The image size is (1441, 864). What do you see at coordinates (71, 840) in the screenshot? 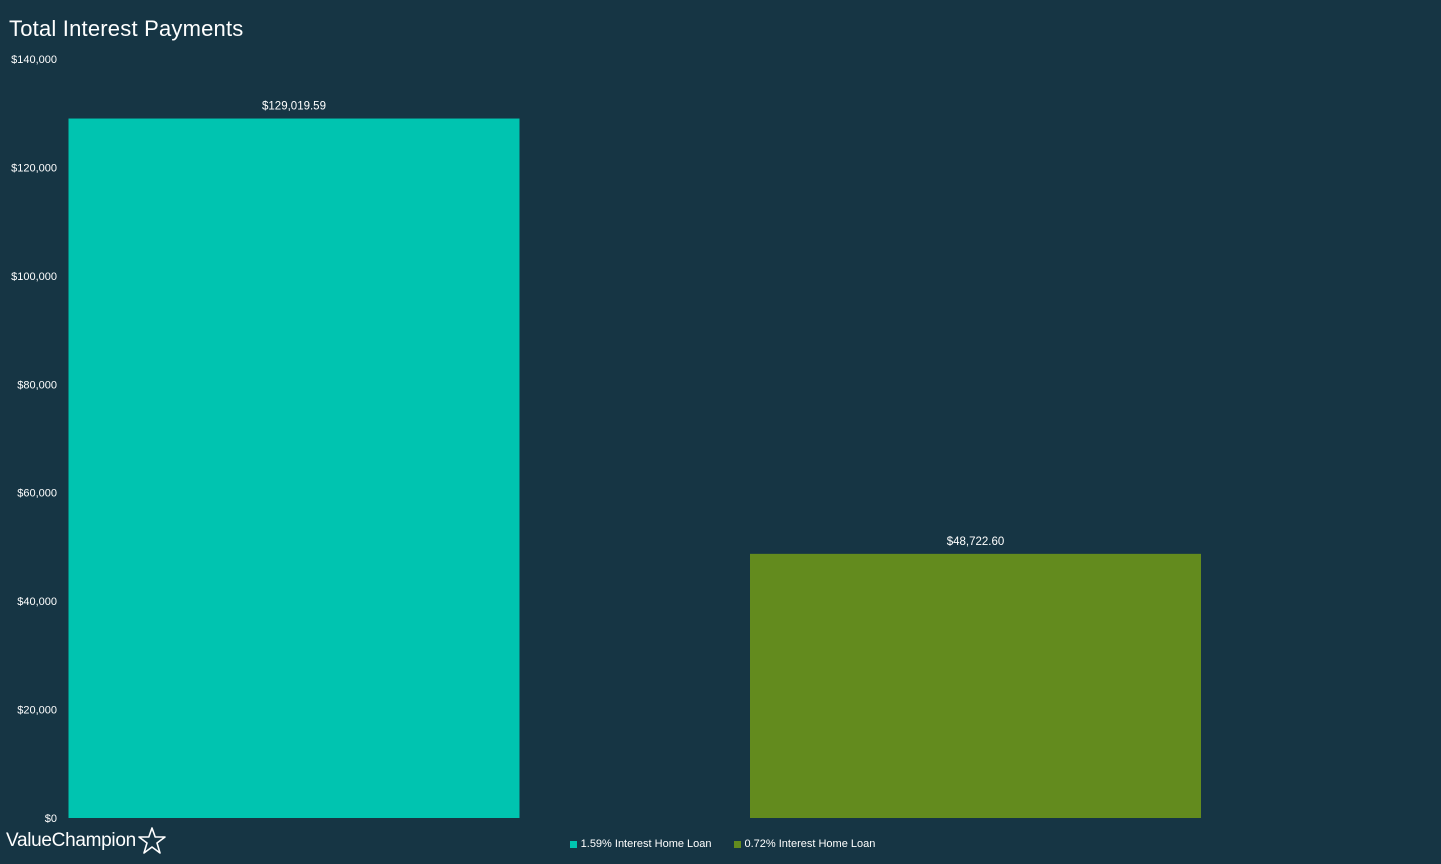
I see `brand-name: ValueChampion` at bounding box center [71, 840].